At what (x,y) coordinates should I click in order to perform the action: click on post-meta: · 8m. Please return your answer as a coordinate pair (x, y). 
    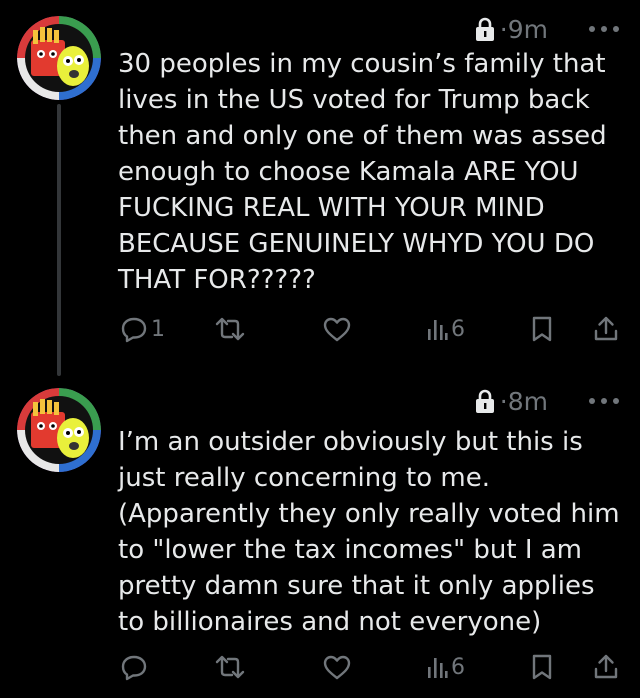
    Looking at the image, I should click on (511, 401).